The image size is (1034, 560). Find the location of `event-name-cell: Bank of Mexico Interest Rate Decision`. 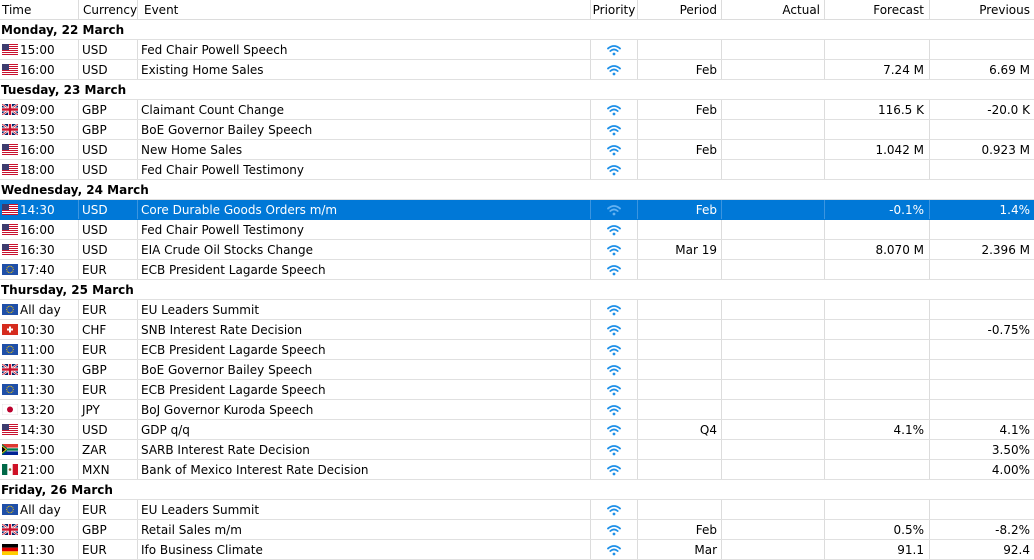

event-name-cell: Bank of Mexico Interest Rate Decision is located at coordinates (364, 469).